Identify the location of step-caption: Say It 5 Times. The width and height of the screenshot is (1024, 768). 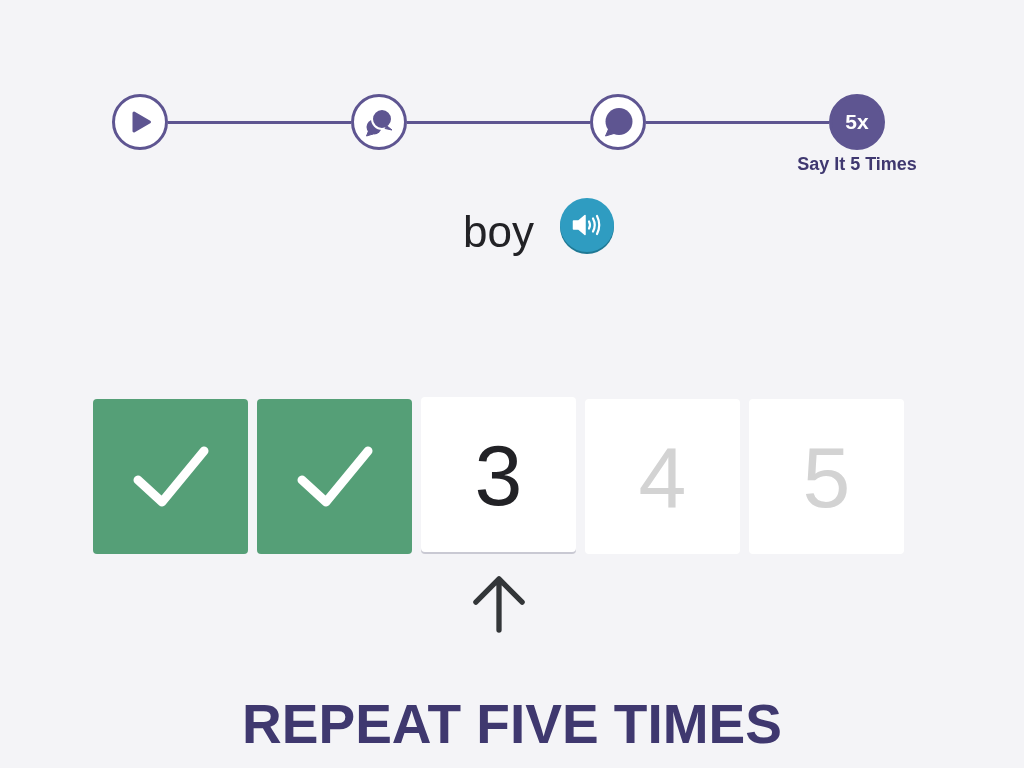
(857, 164).